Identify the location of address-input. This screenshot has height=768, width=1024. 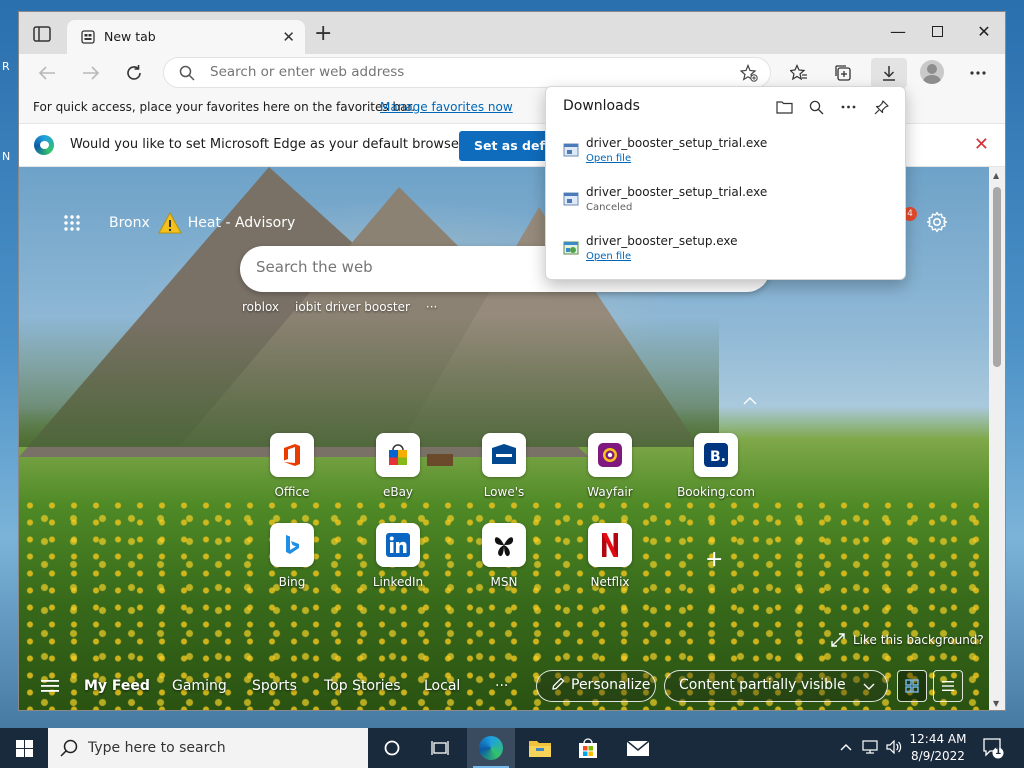
(460, 72).